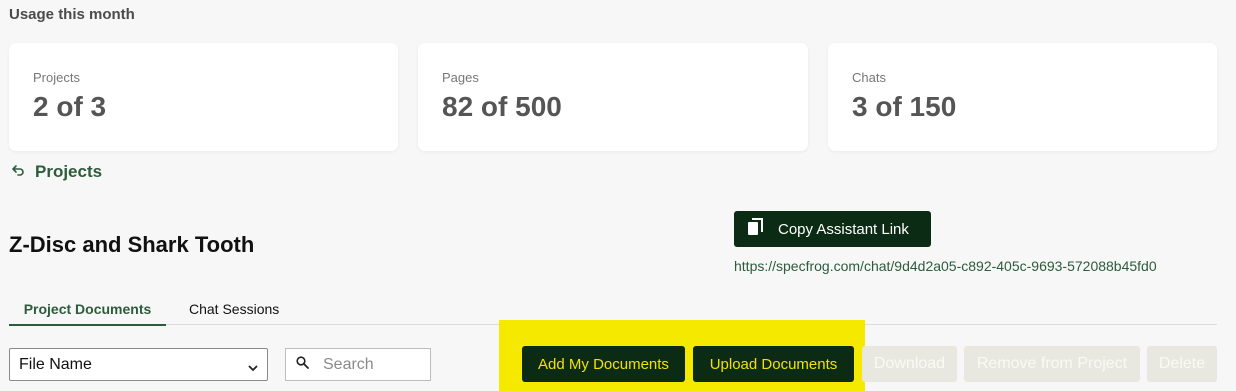  Describe the element at coordinates (909, 364) in the screenshot. I see `download-button: Download` at that location.